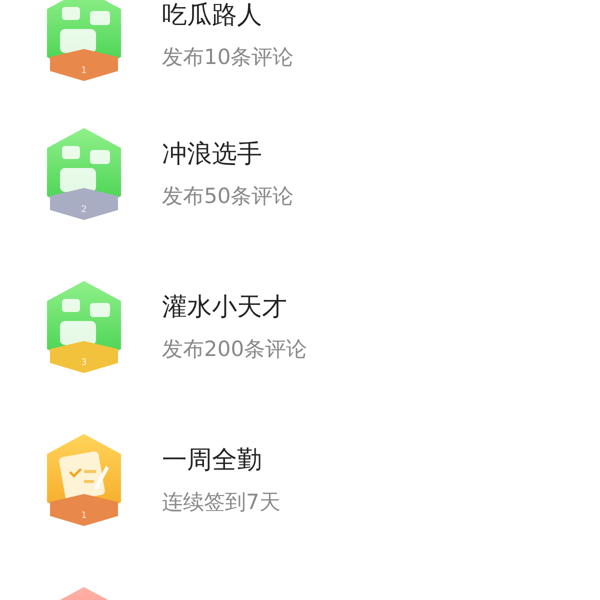 The image size is (600, 600). Describe the element at coordinates (221, 502) in the screenshot. I see `achievement-description: 连续签到7天` at that location.